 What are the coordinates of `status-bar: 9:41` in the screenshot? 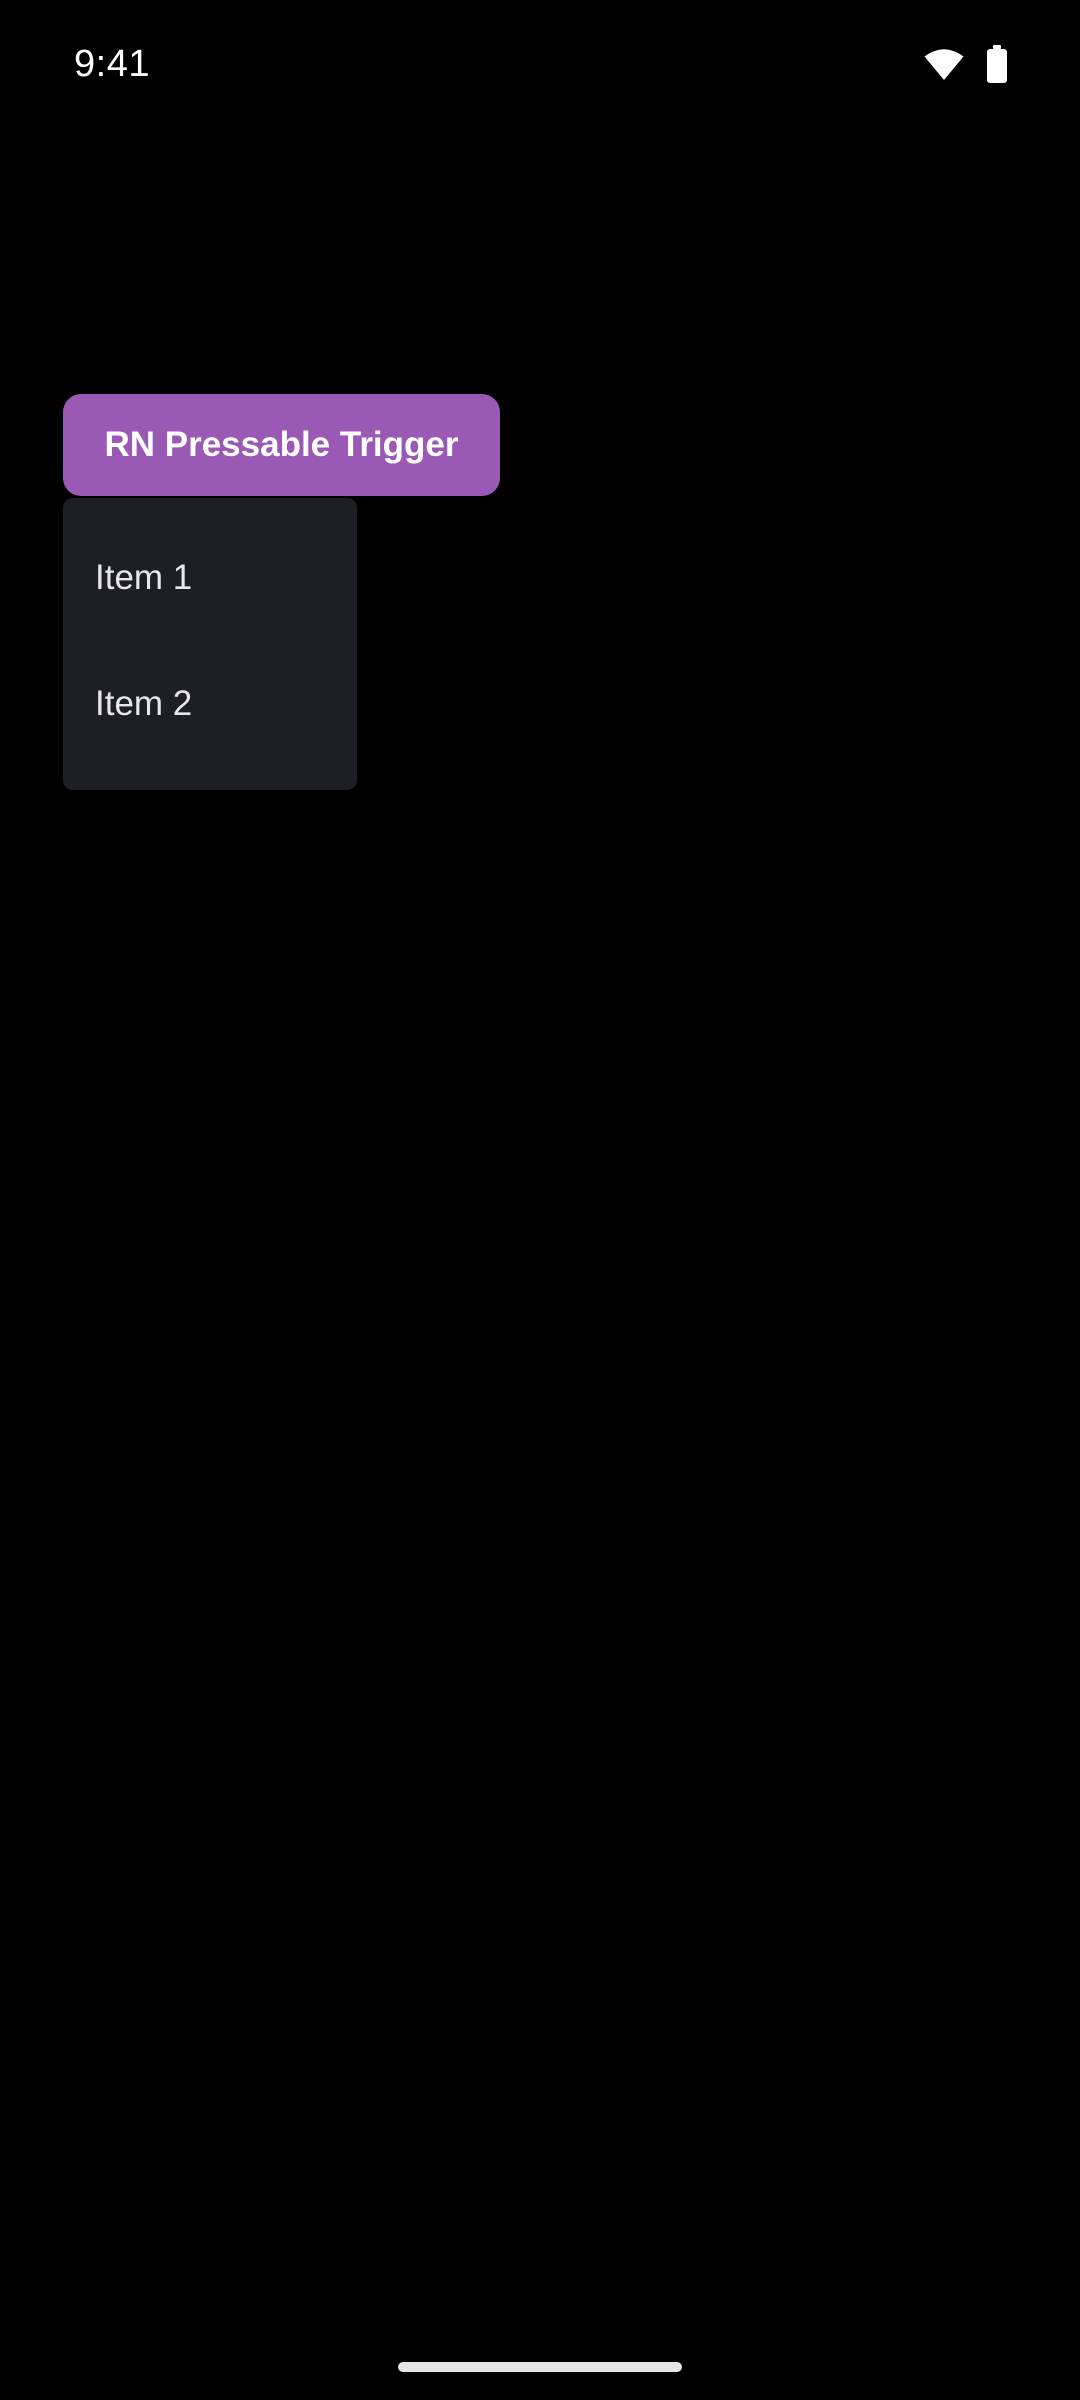 It's located at (540, 65).